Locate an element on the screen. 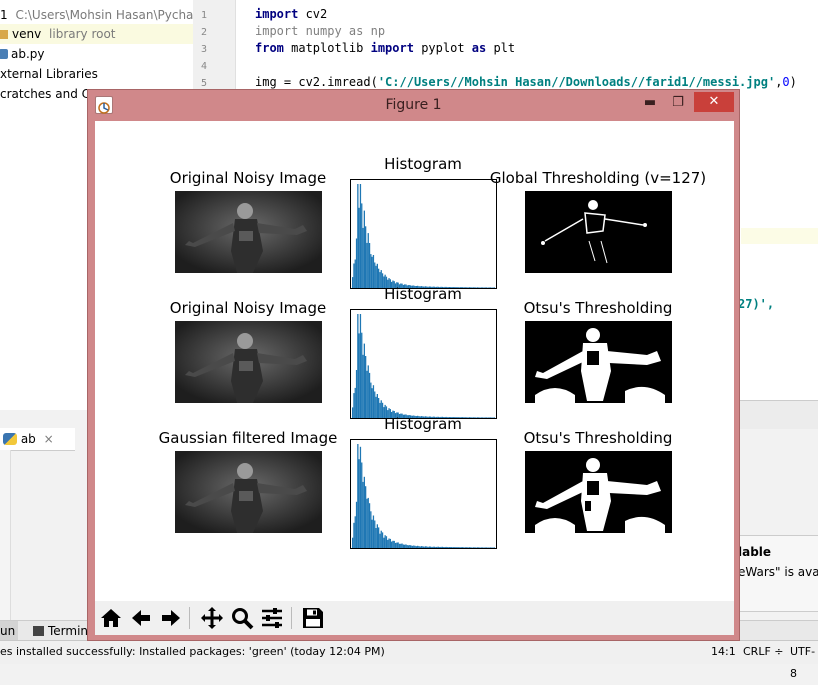  back-arrow-icon is located at coordinates (141, 618).